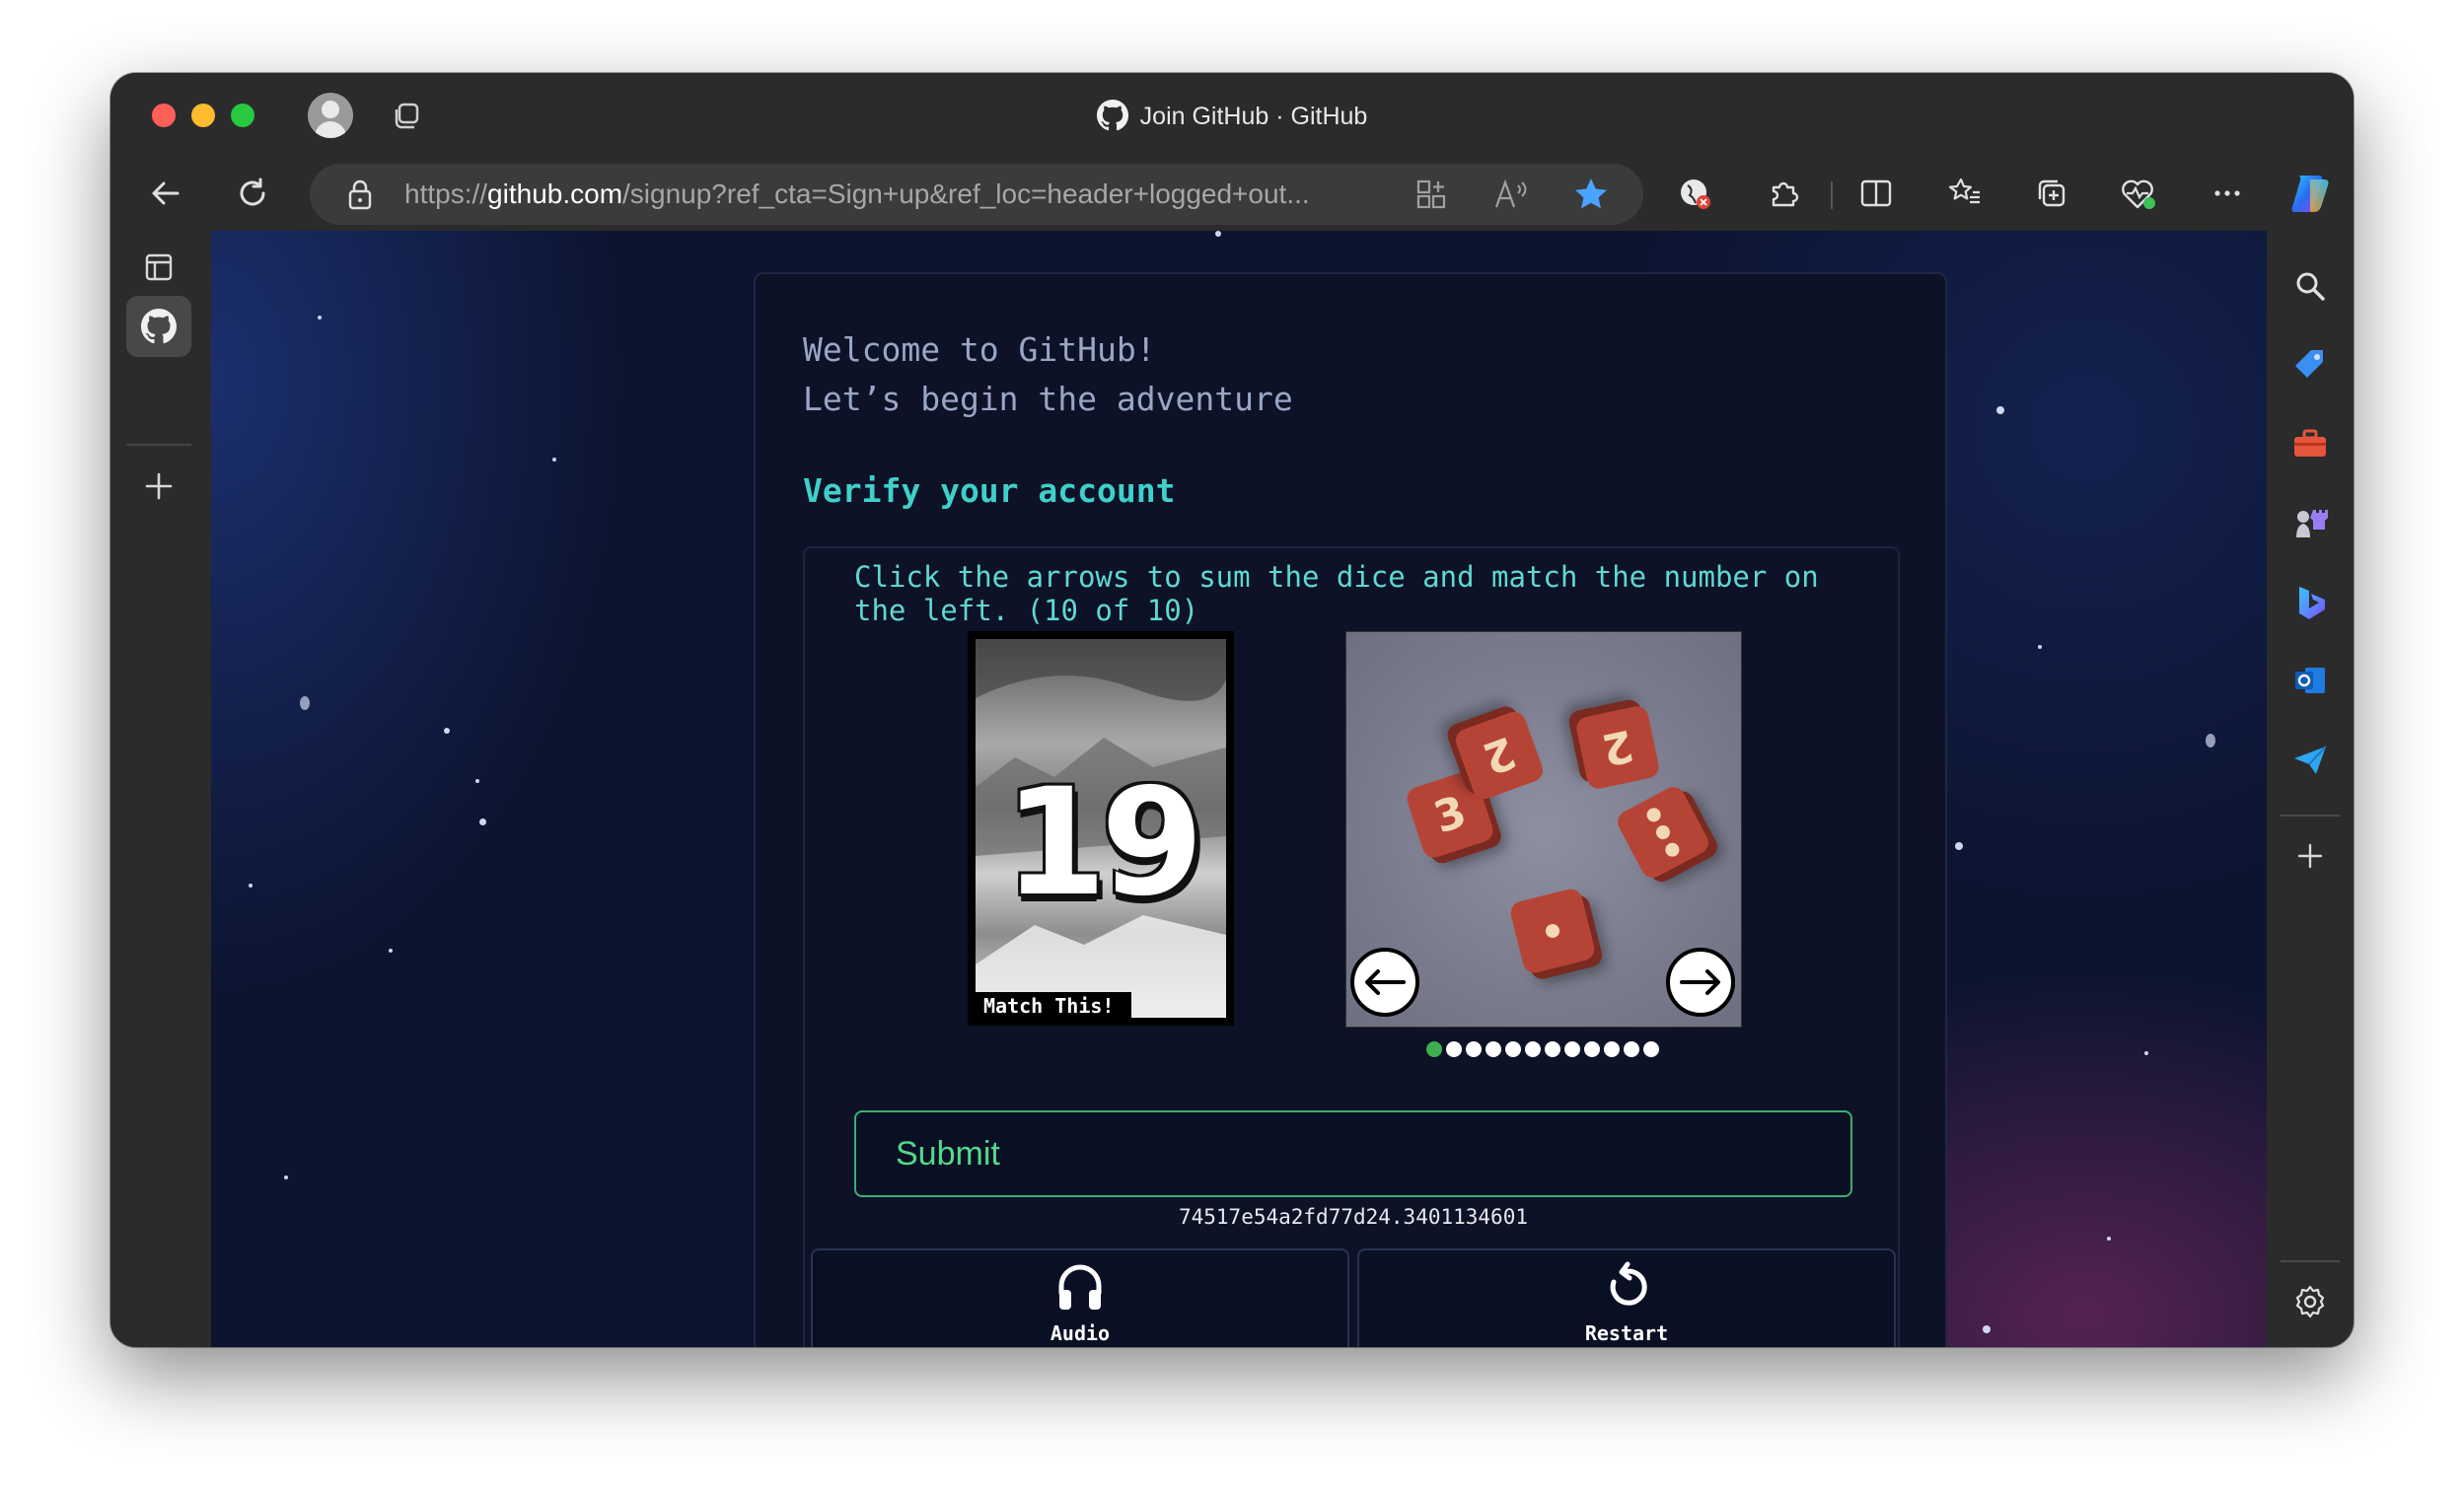 The height and width of the screenshot is (1495, 2464). What do you see at coordinates (989, 490) in the screenshot?
I see `verify-heading: Verify your account` at bounding box center [989, 490].